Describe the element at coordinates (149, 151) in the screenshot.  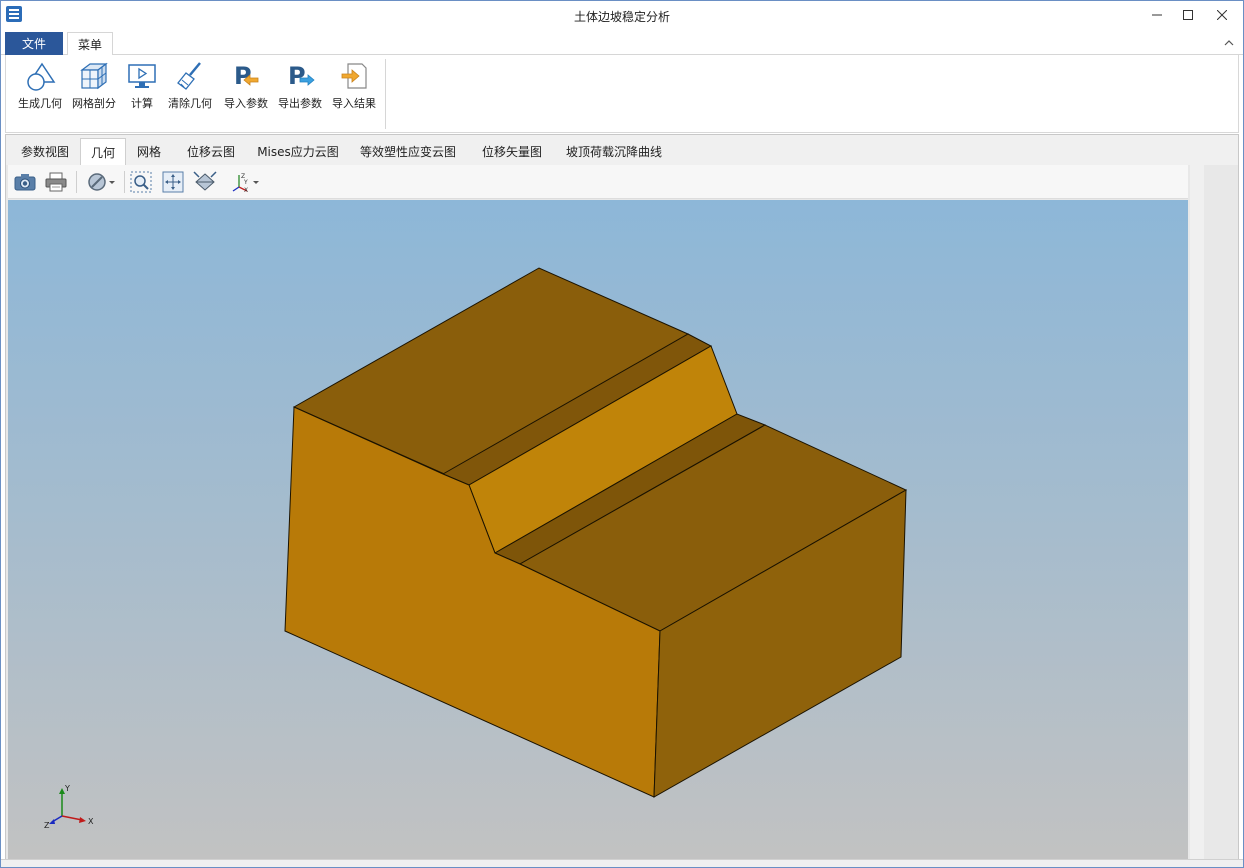
I see `tab-mesh: 网格` at that location.